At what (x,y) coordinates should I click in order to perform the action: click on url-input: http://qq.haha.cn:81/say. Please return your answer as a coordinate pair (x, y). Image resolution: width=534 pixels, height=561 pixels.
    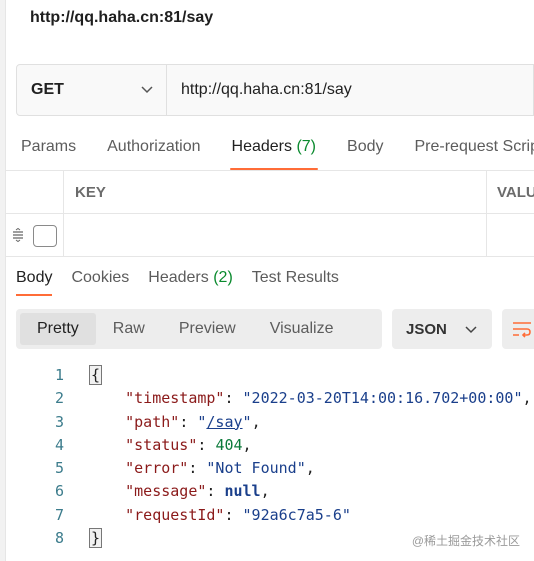
    Looking at the image, I should click on (350, 90).